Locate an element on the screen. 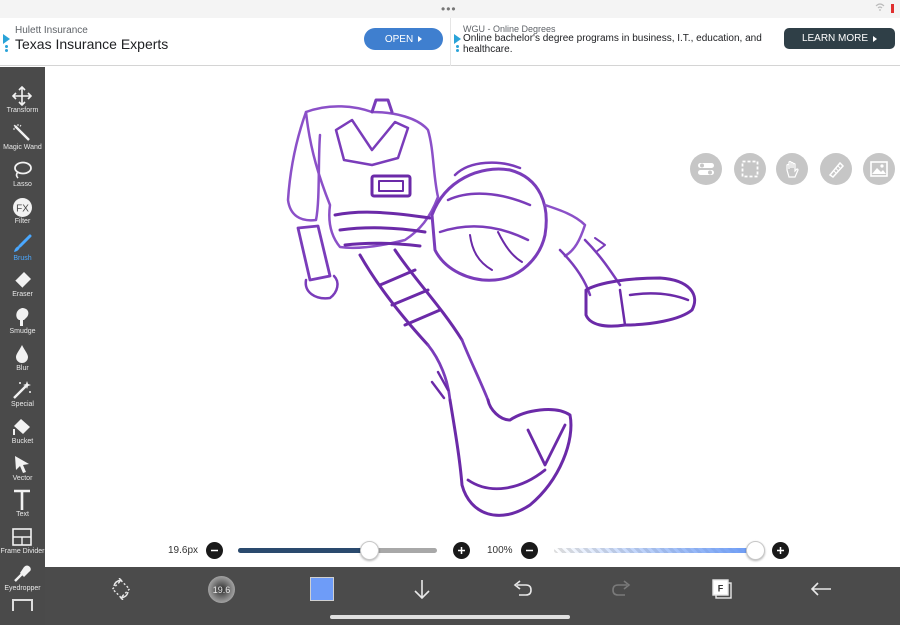  tool-eraser: Eraser is located at coordinates (22, 285).